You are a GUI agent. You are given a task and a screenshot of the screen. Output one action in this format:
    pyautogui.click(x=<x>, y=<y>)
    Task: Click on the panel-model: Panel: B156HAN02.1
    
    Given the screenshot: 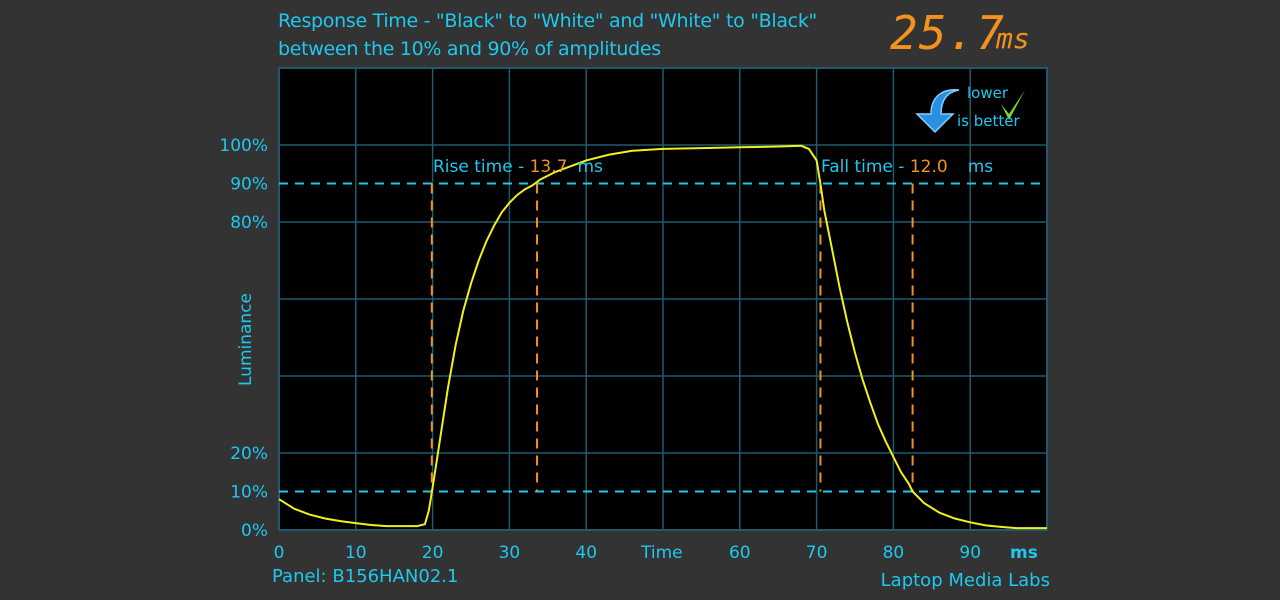 What is the action you would take?
    pyautogui.click(x=365, y=576)
    